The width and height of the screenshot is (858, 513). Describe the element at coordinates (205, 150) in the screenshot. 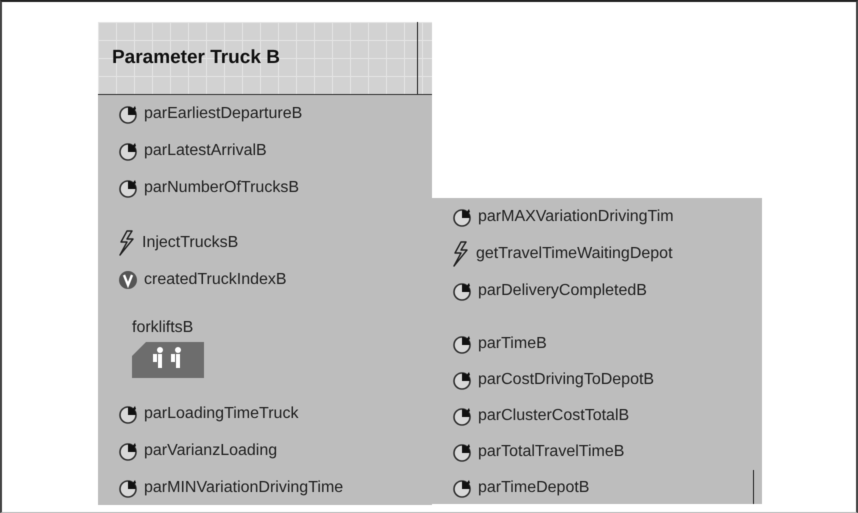

I see `element-label: parLatestArrivalB` at that location.